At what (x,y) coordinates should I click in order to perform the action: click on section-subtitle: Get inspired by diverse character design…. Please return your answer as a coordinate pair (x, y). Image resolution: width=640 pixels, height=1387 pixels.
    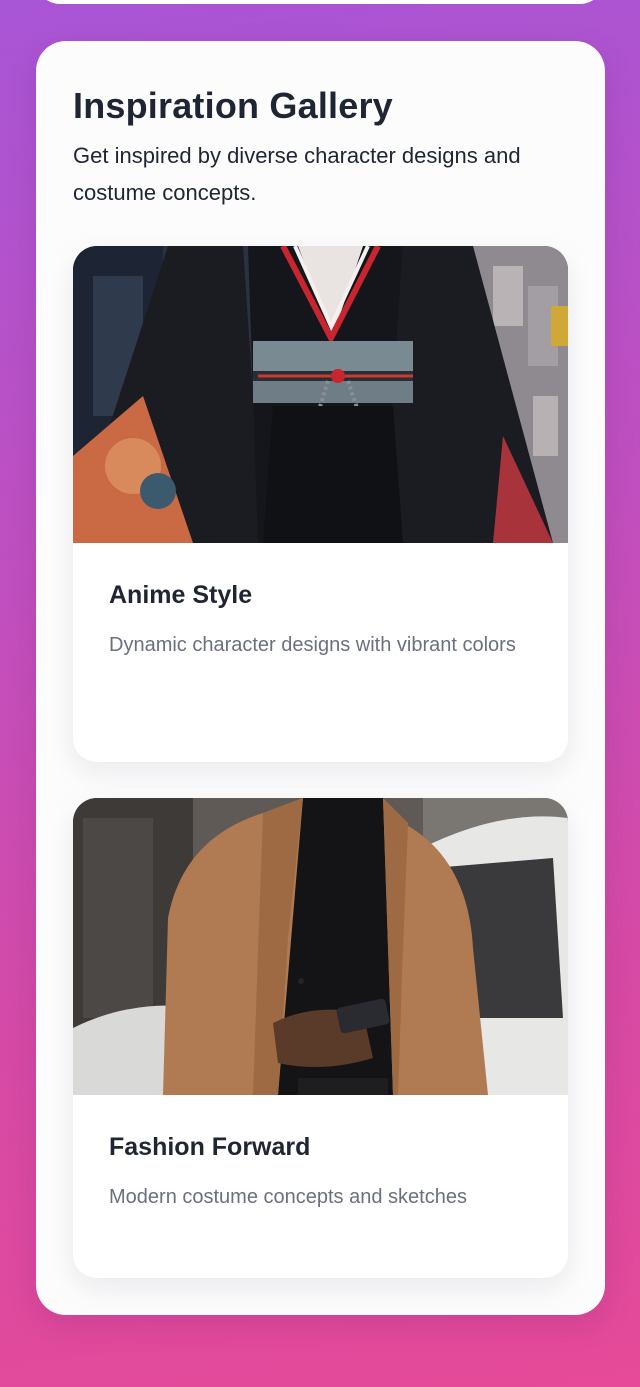
    Looking at the image, I should click on (297, 174).